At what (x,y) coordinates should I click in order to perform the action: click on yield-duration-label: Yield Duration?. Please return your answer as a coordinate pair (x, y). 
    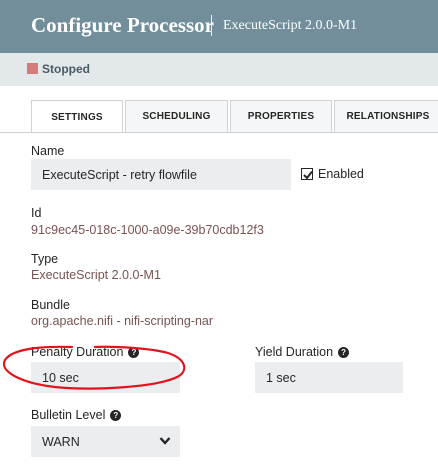
    Looking at the image, I should click on (302, 352).